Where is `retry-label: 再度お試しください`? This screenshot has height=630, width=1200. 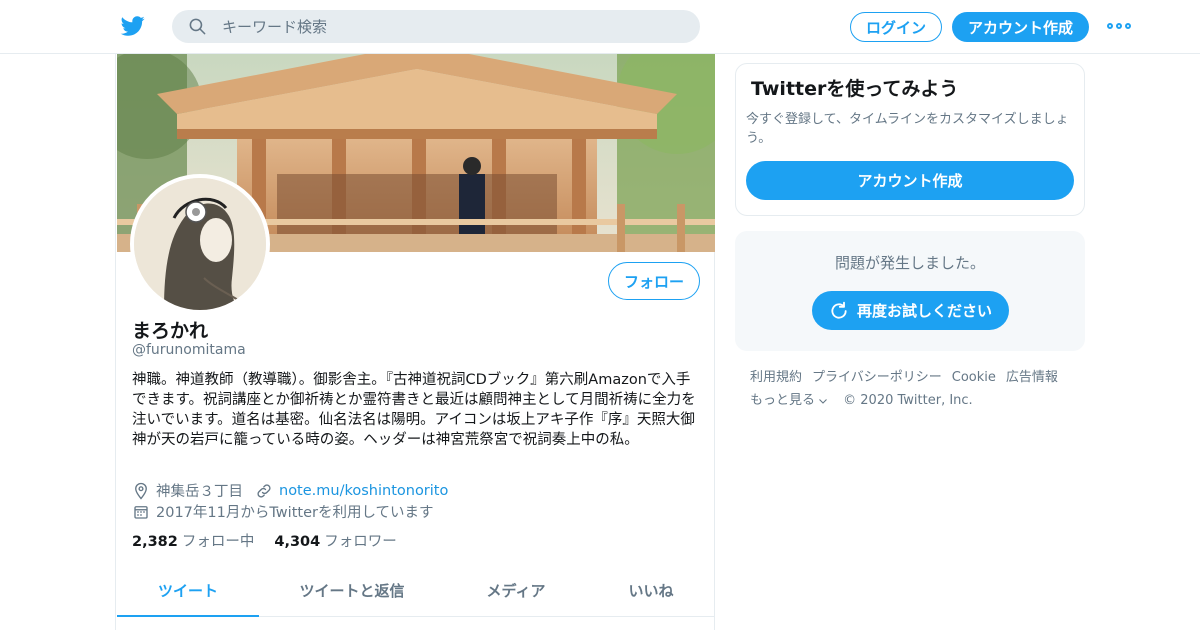 retry-label: 再度お試しください is located at coordinates (924, 311).